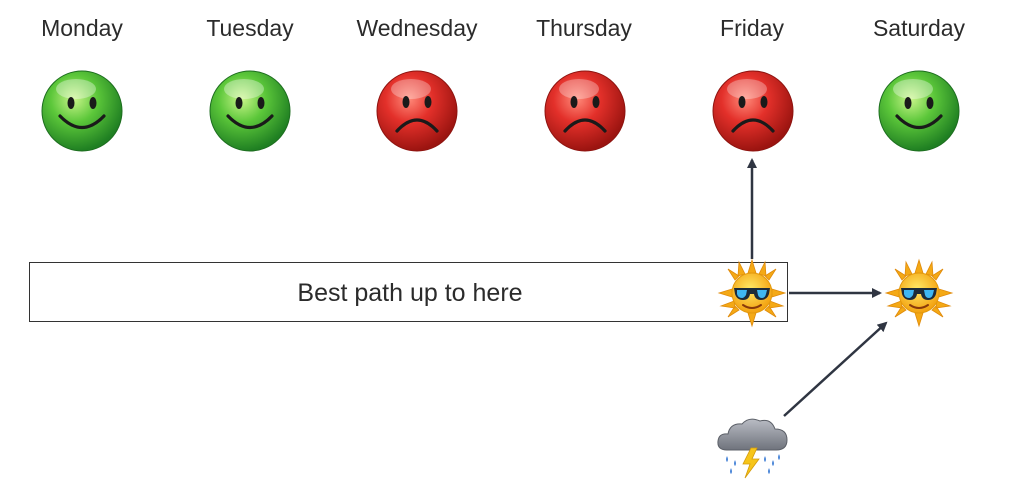 Image resolution: width=1015 pixels, height=497 pixels. Describe the element at coordinates (835, 369) in the screenshot. I see `arrow-storm-to-sun` at that location.